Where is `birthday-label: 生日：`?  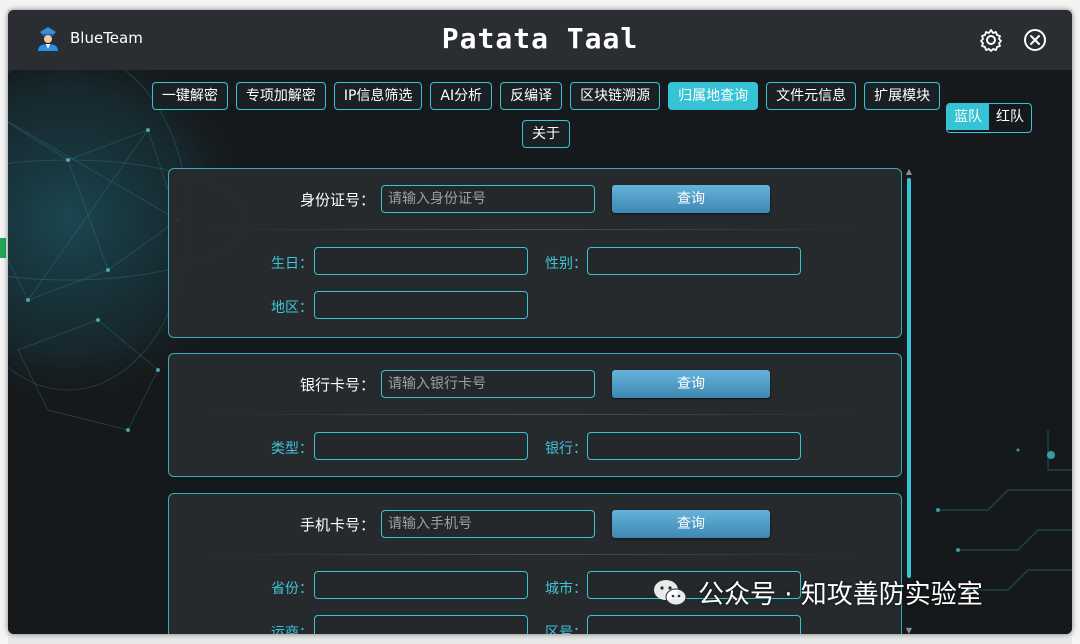
birthday-label: 生日： is located at coordinates (292, 264).